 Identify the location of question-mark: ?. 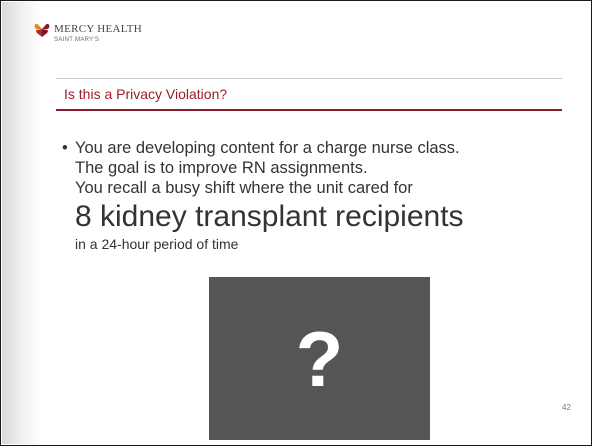
(319, 358).